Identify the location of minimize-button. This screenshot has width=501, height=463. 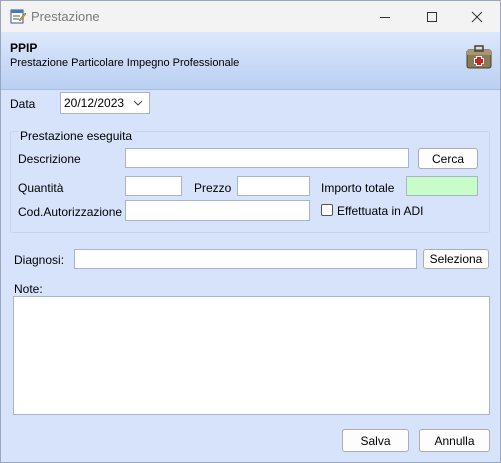
(385, 16).